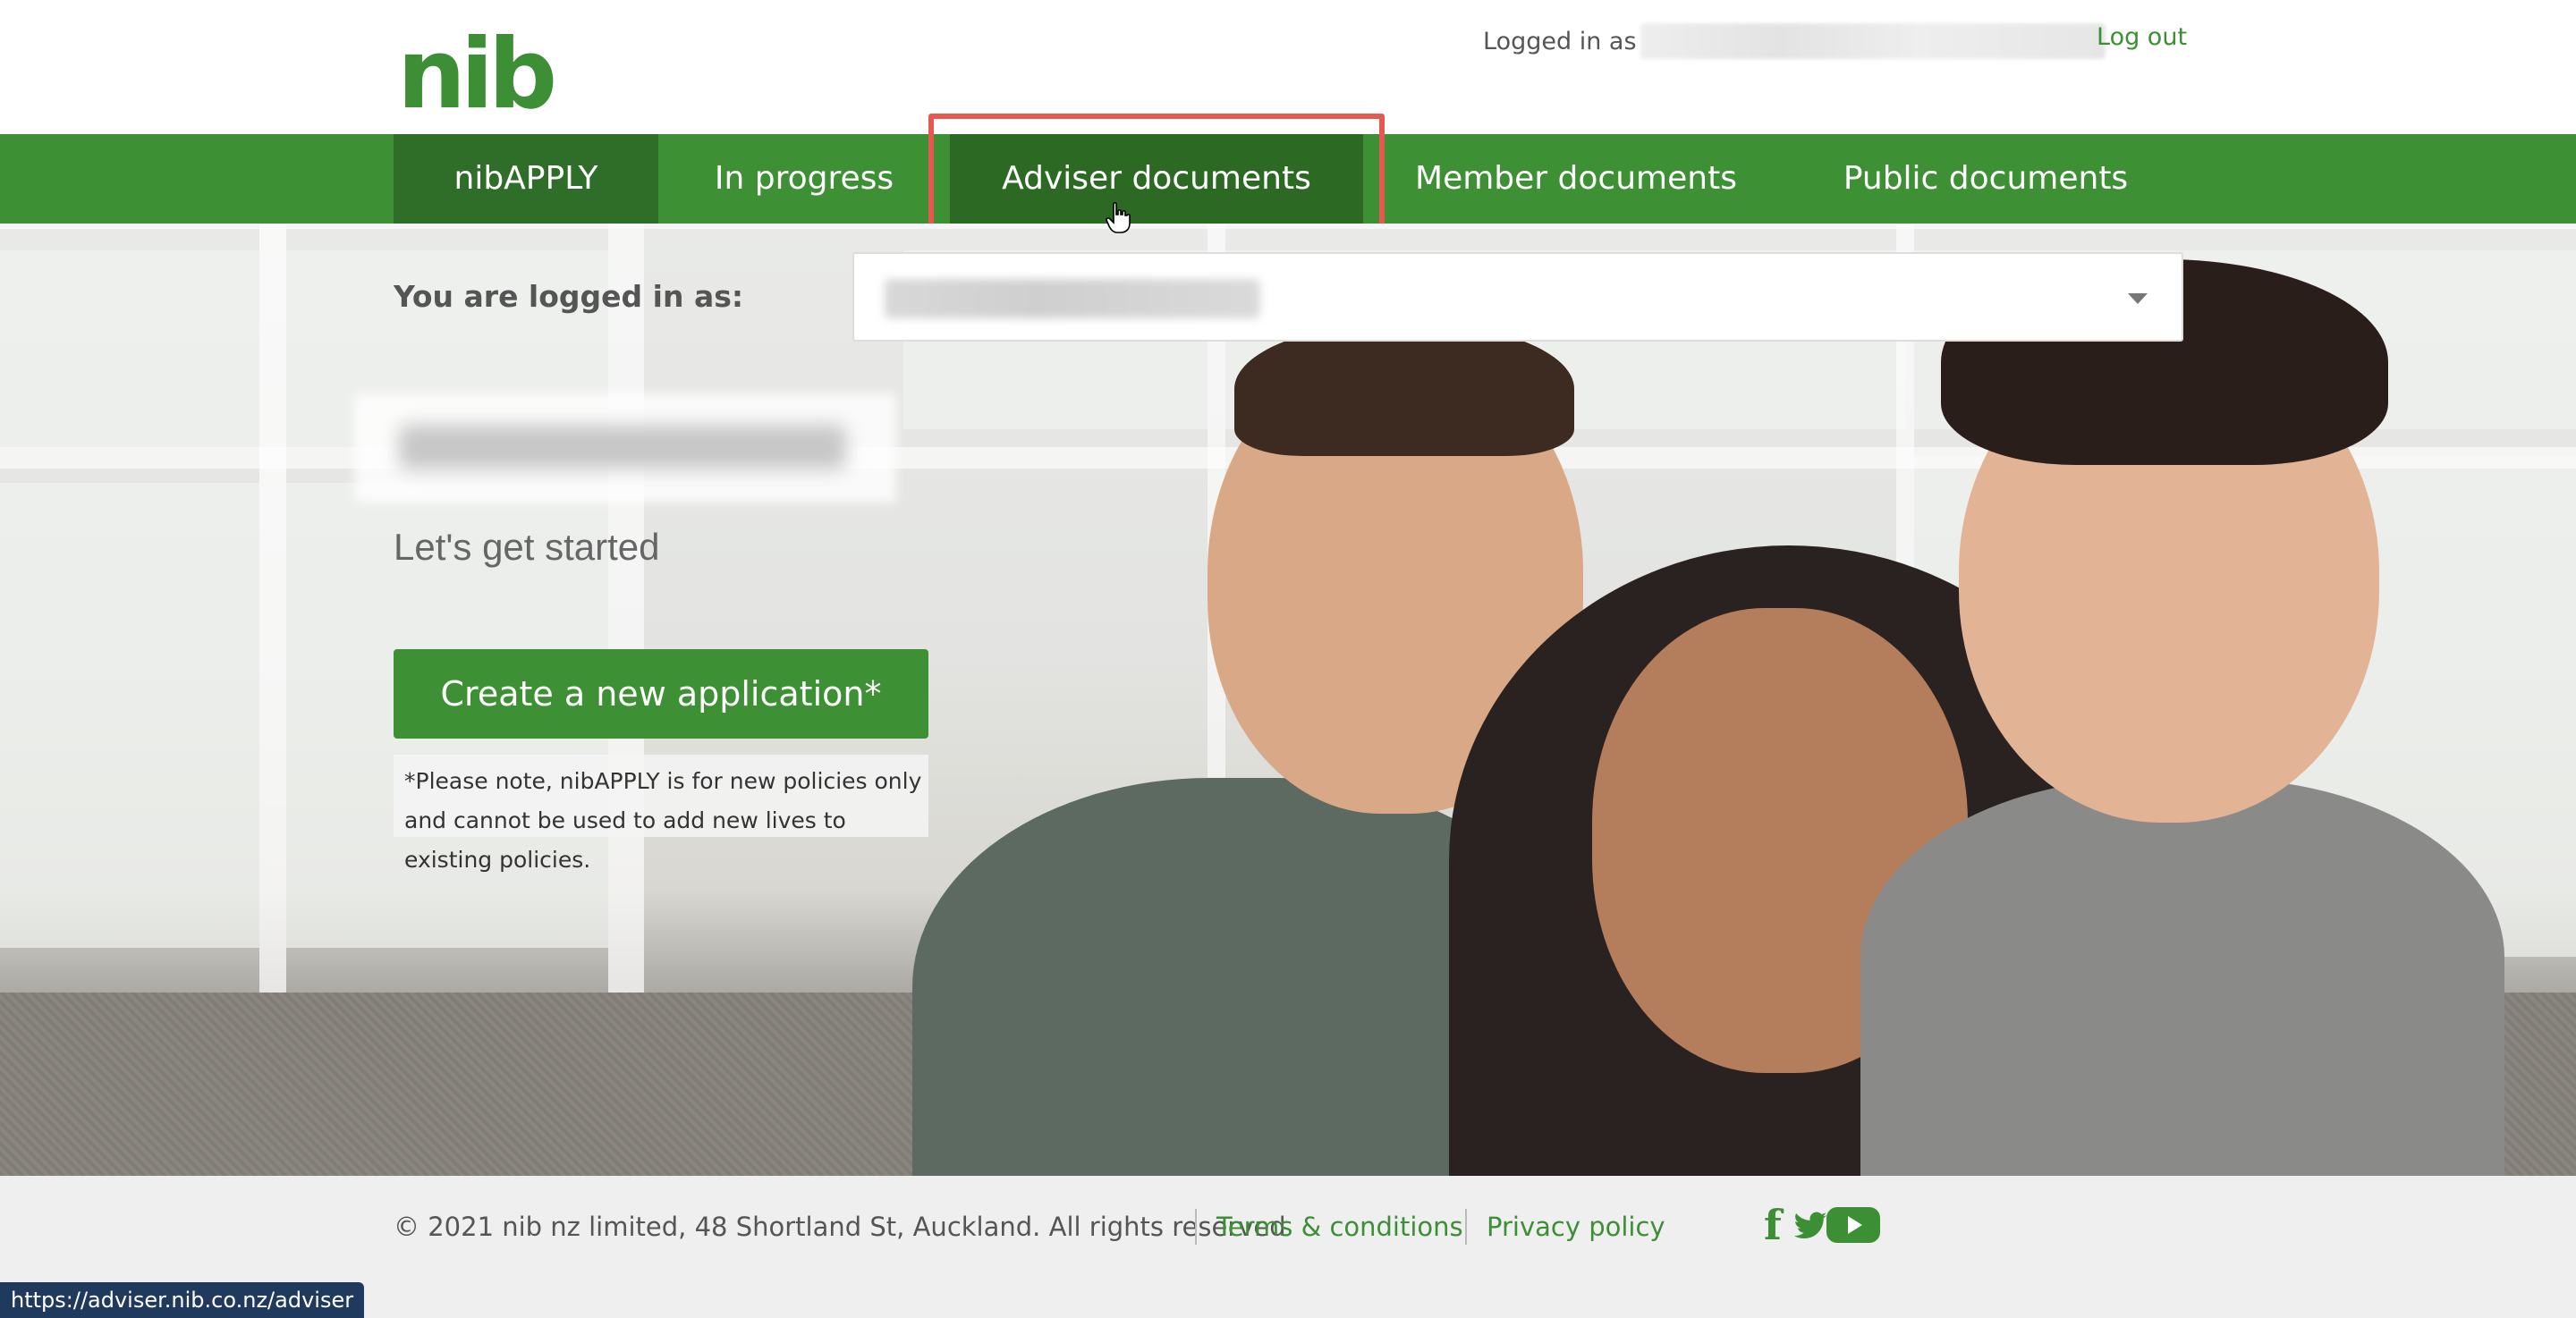  What do you see at coordinates (1118, 218) in the screenshot?
I see `hand-cursor-icon` at bounding box center [1118, 218].